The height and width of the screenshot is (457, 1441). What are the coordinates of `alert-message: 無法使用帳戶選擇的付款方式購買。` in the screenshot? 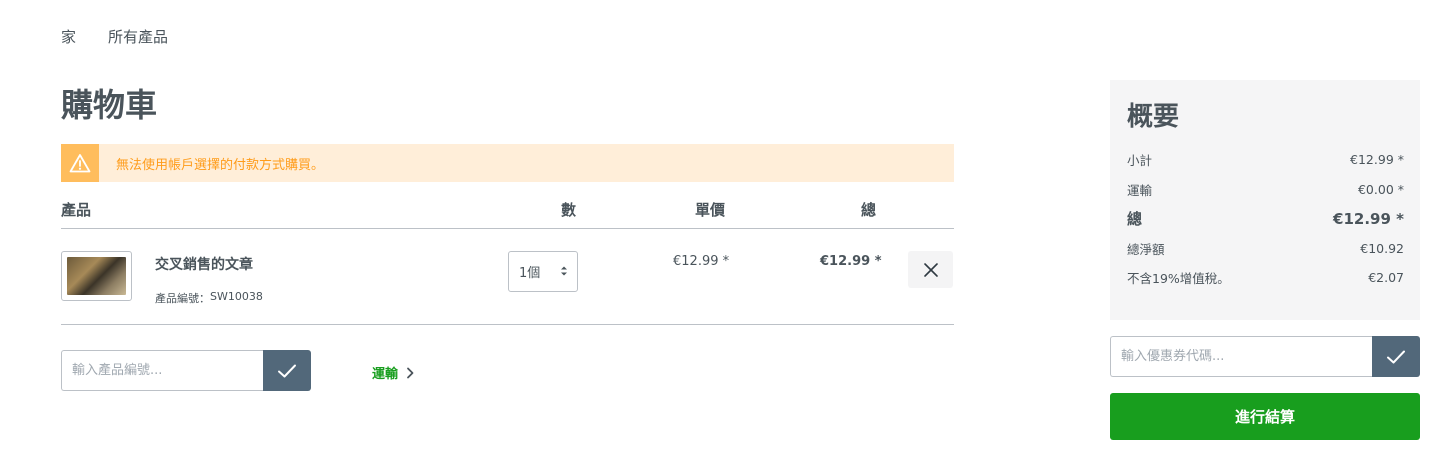 It's located at (220, 165).